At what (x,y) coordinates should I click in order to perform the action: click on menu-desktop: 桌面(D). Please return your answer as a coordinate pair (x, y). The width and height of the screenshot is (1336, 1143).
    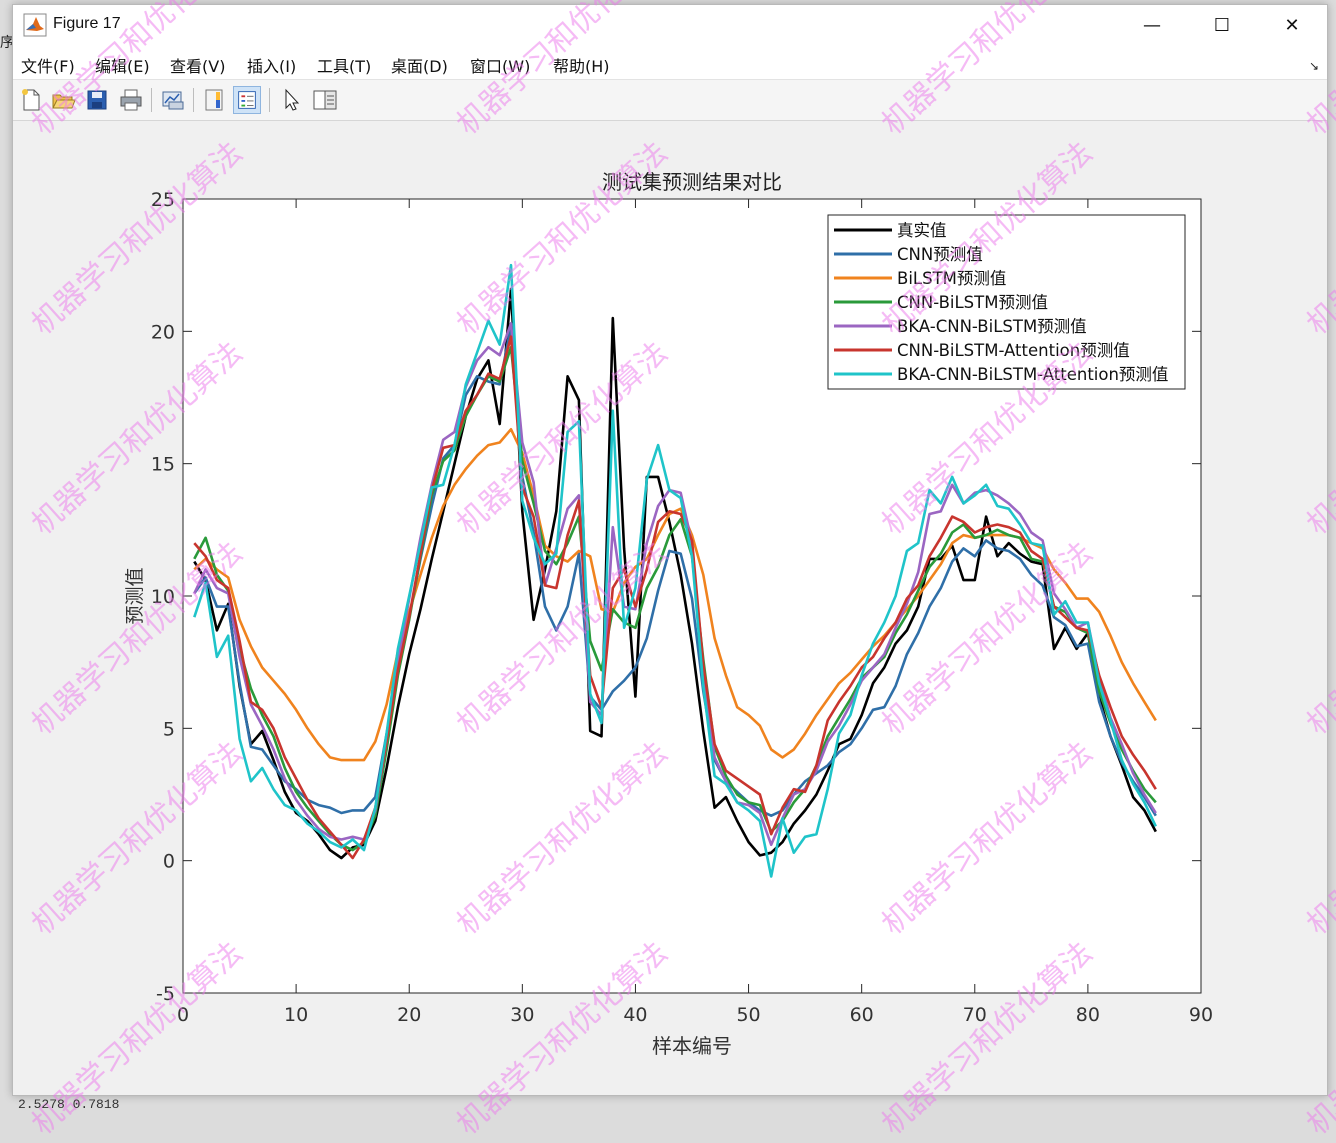
    Looking at the image, I should click on (419, 65).